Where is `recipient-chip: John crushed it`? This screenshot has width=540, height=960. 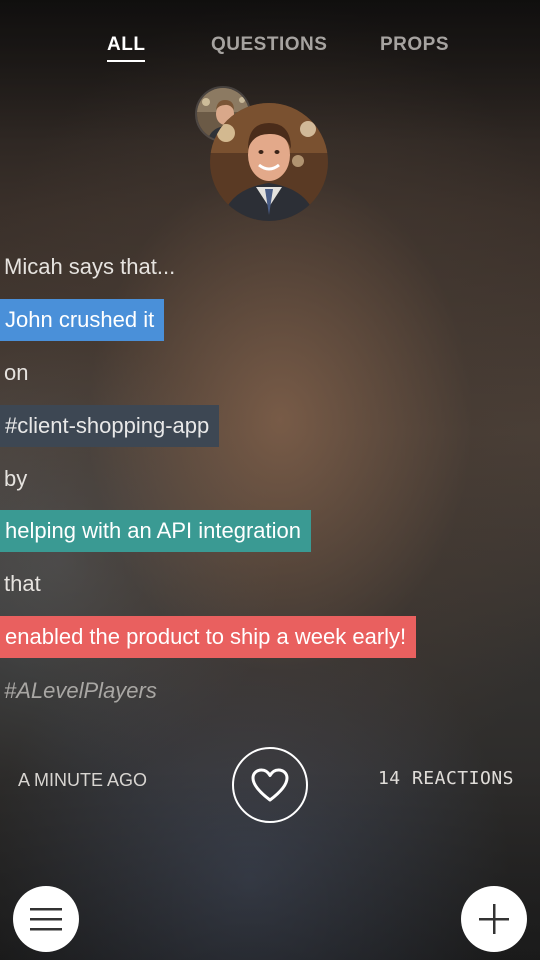
recipient-chip: John crushed it is located at coordinates (82, 320).